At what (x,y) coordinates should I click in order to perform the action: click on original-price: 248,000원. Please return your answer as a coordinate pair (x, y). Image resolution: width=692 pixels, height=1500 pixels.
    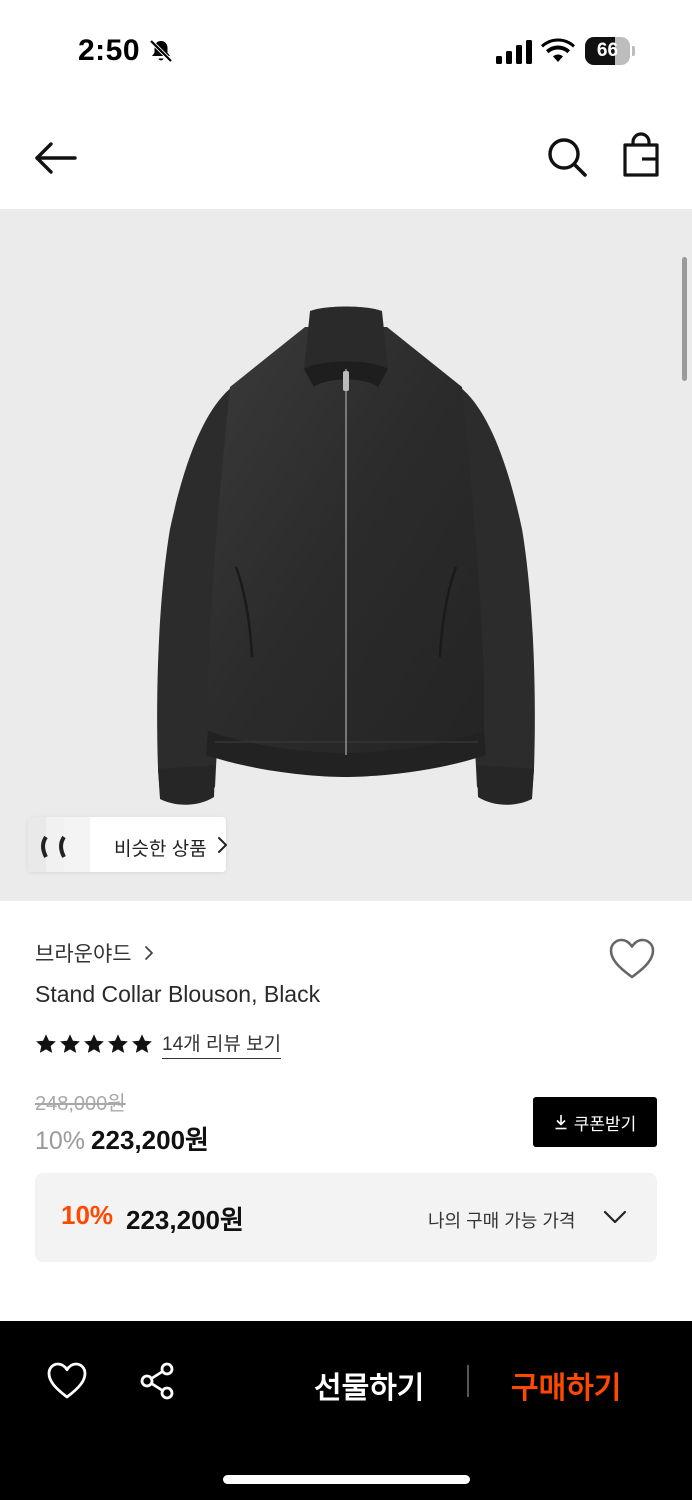
    Looking at the image, I should click on (80, 1104).